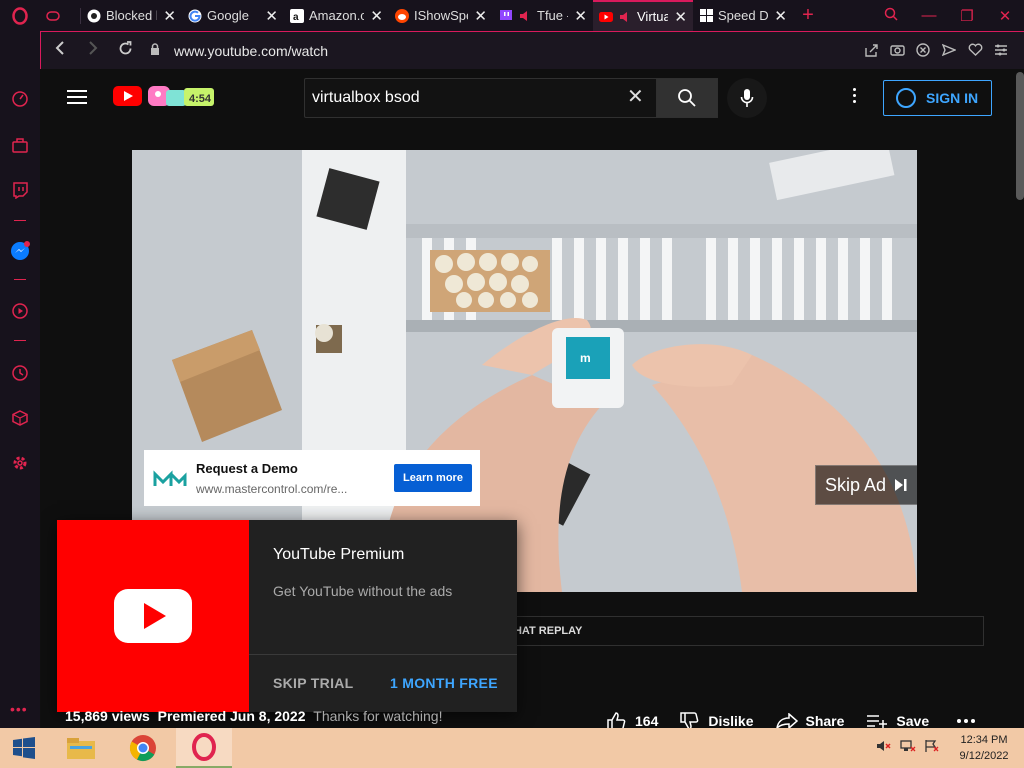  What do you see at coordinates (647, 720) in the screenshot?
I see `like-count: 164` at bounding box center [647, 720].